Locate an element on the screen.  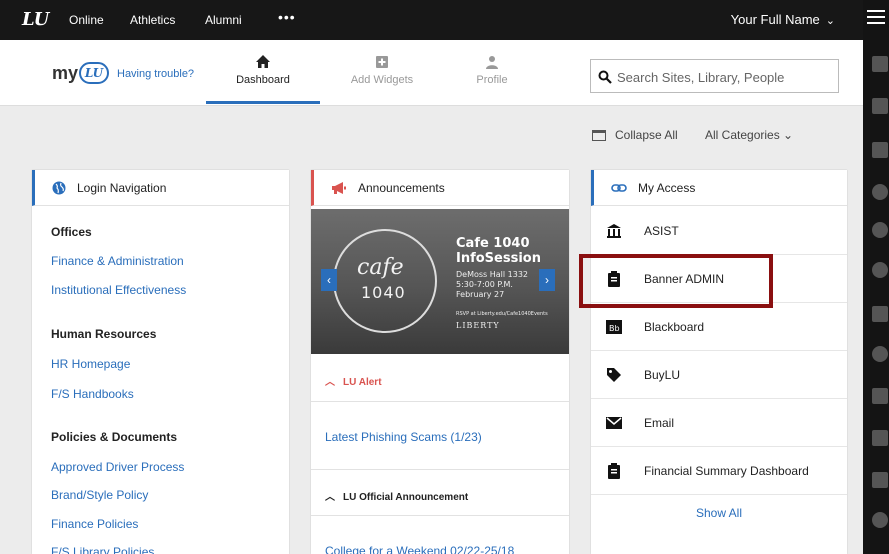
tab-label: Profile is located at coordinates (492, 80).